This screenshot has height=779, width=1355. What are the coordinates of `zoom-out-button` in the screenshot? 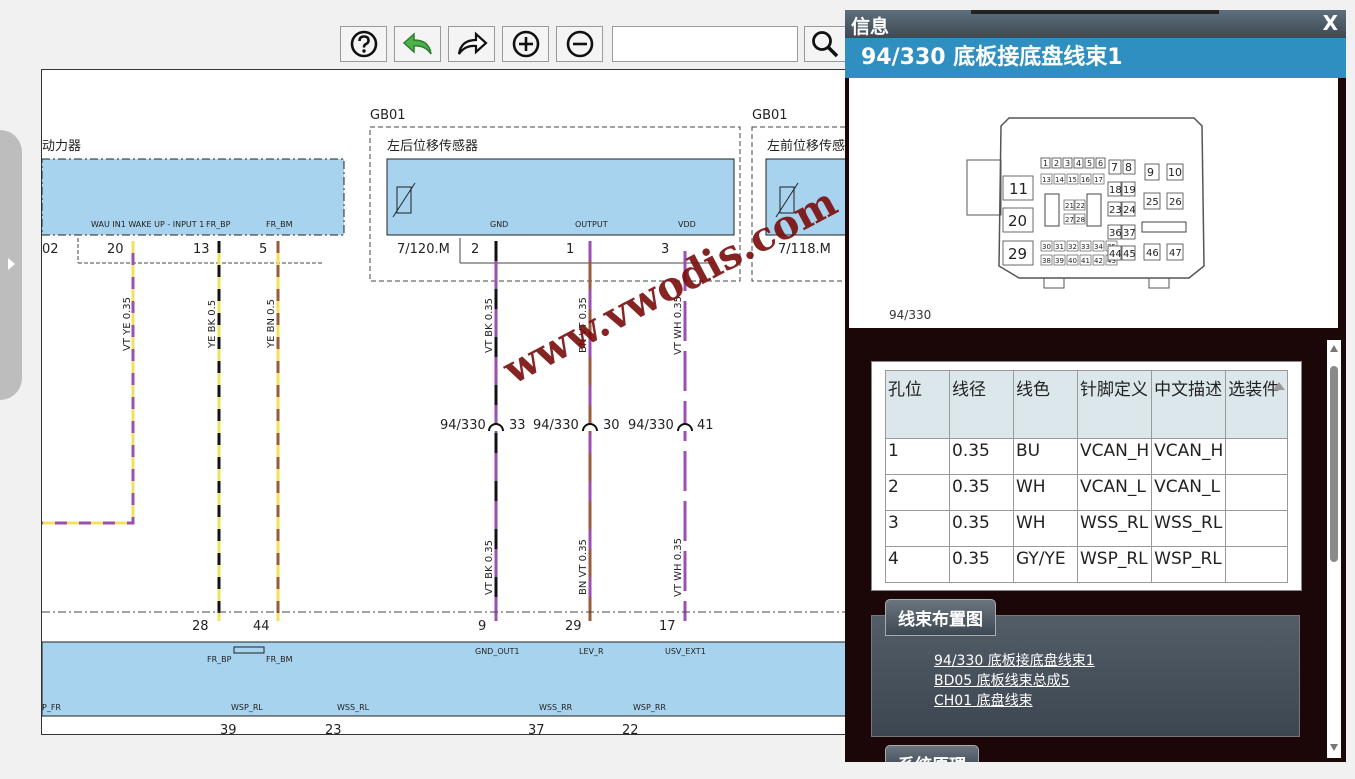 It's located at (579, 44).